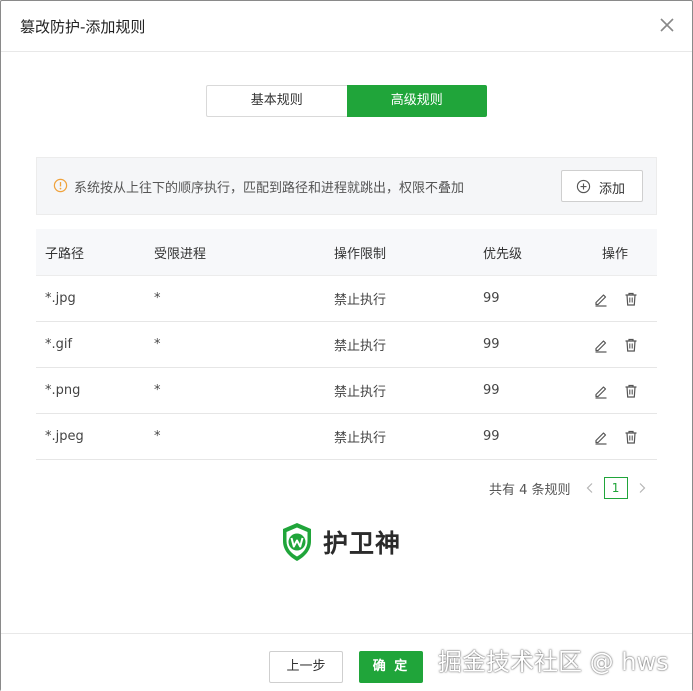 The width and height of the screenshot is (693, 691). Describe the element at coordinates (64, 436) in the screenshot. I see `cell-path: *.jpeg` at that location.